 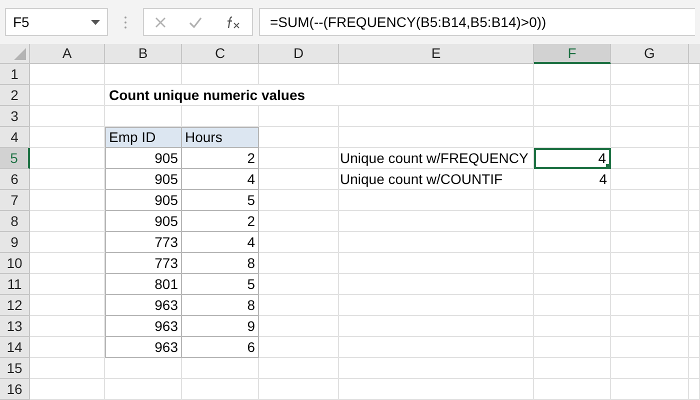 What do you see at coordinates (572, 54) in the screenshot?
I see `column-header: F` at bounding box center [572, 54].